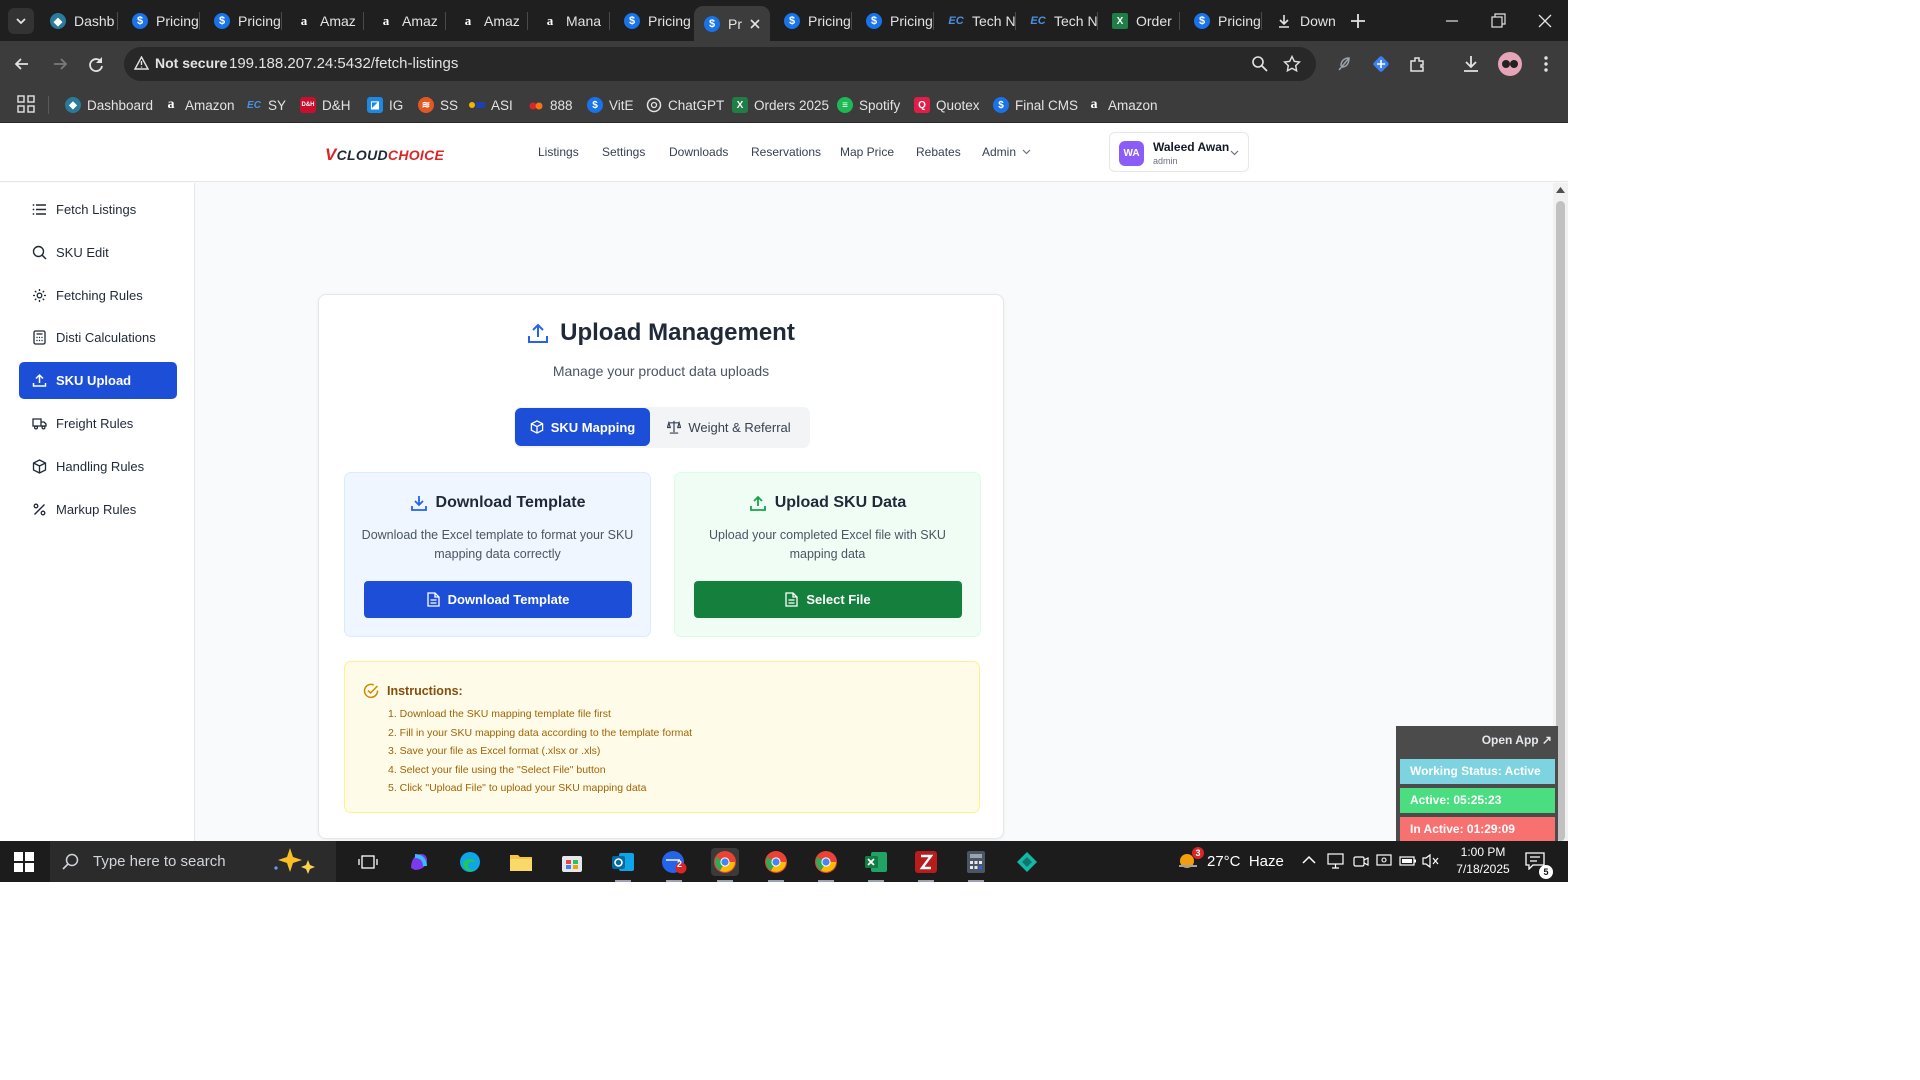 The image size is (1920, 1080). What do you see at coordinates (725, 865) in the screenshot?
I see `chrome-icon` at bounding box center [725, 865].